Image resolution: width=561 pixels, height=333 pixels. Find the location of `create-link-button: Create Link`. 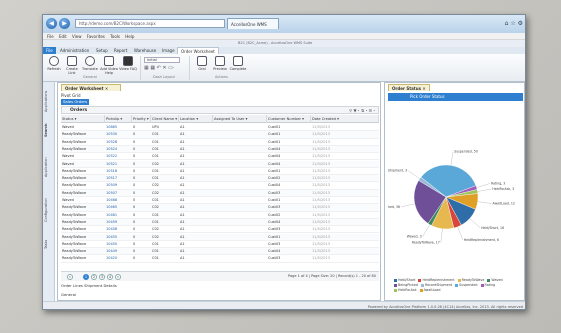

create-link-button: Create Link is located at coordinates (72, 65).